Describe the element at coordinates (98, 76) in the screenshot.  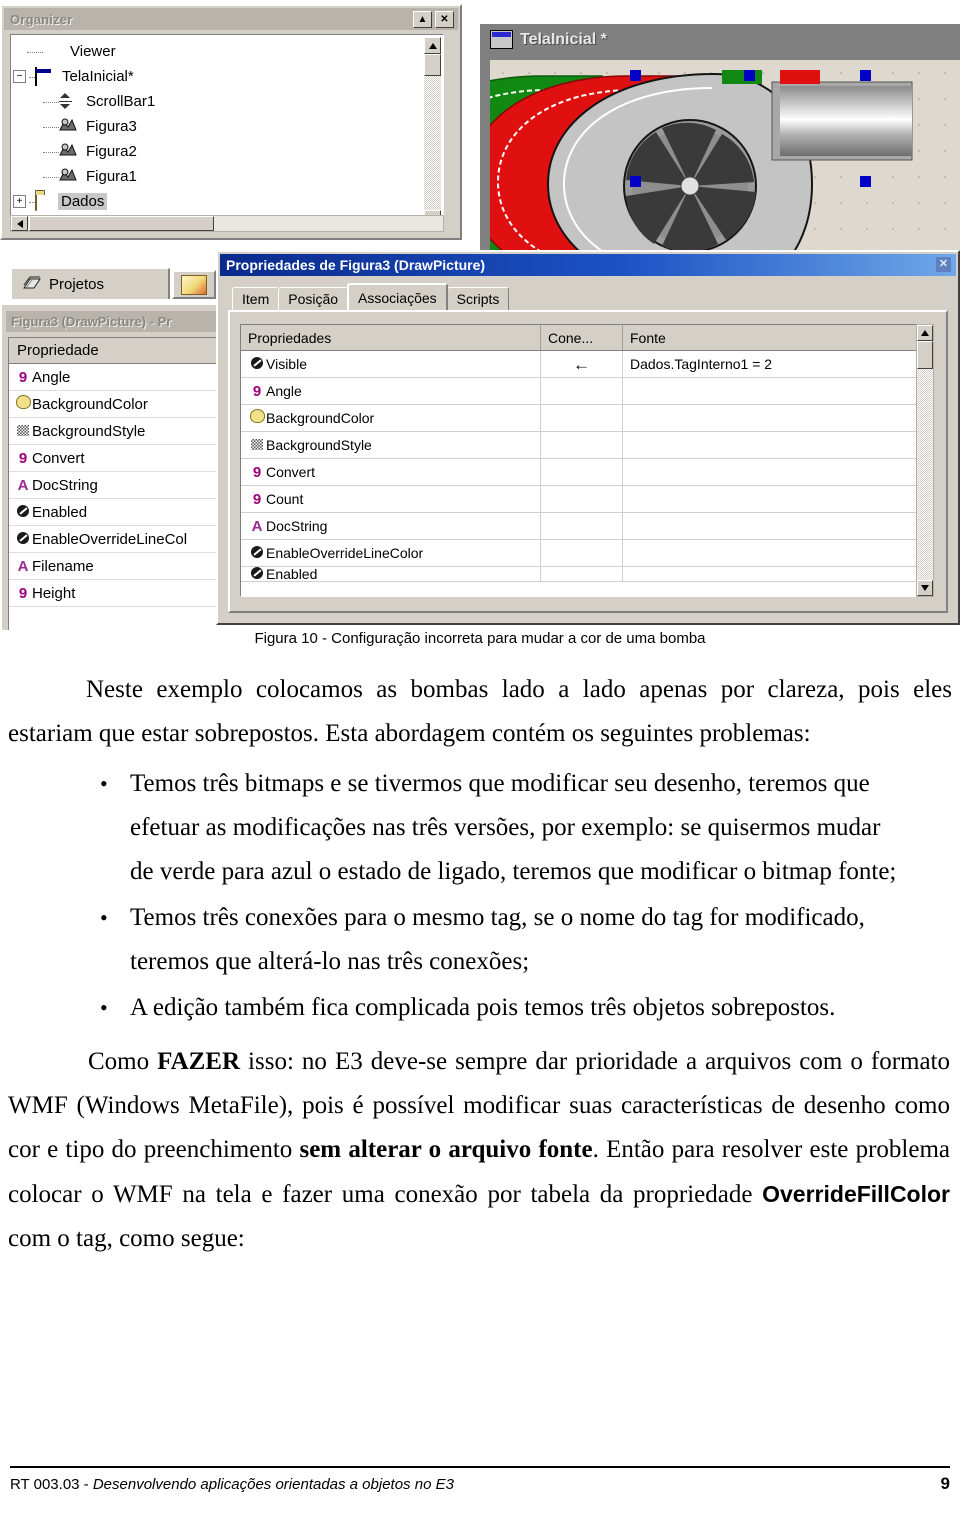
I see `tree-item-label: TelaInicial*` at that location.